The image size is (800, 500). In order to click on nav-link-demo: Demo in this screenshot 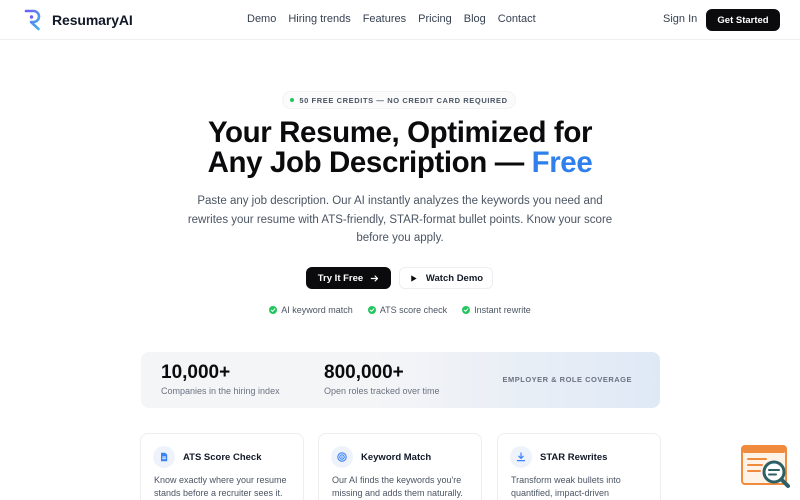, I will do `click(261, 19)`.